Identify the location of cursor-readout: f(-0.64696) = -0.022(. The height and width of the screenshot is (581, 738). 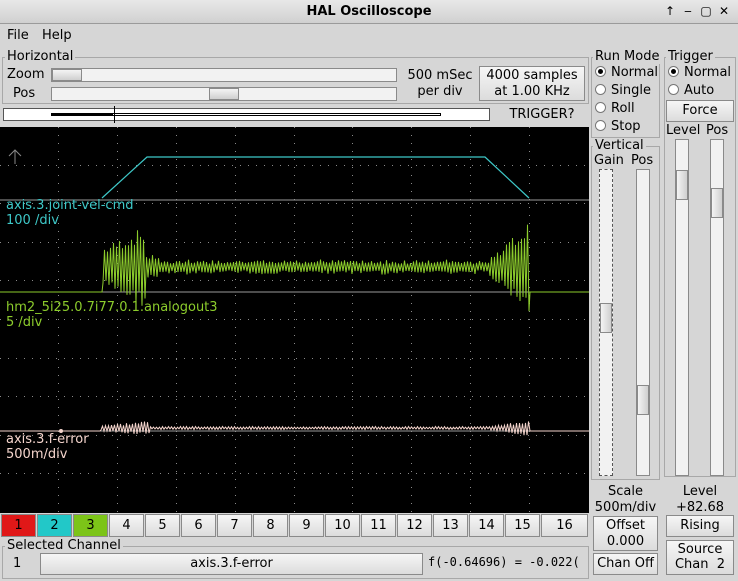
(504, 562).